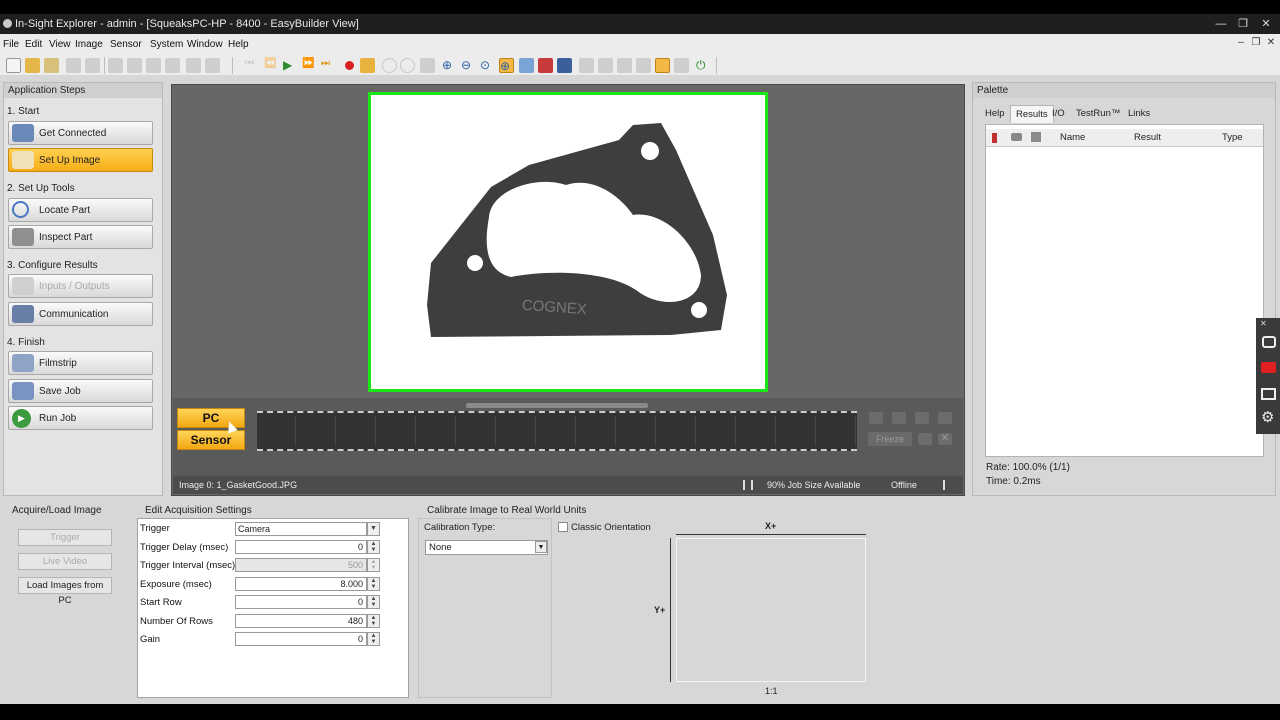  What do you see at coordinates (389, 65) in the screenshot?
I see `rotate-icon` at bounding box center [389, 65].